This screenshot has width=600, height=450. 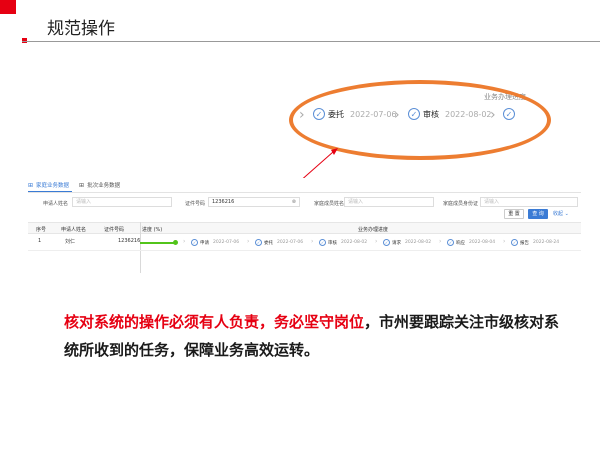 I want to click on clear-icon: ⊗, so click(x=294, y=202).